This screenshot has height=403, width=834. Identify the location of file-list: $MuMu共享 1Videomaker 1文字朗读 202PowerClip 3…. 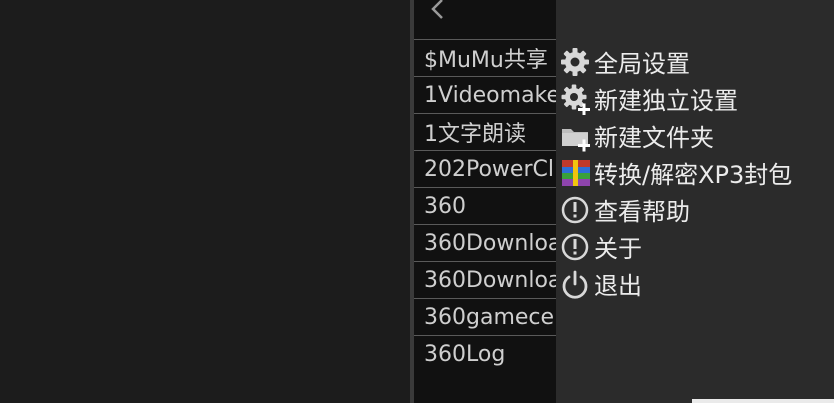
(485, 205).